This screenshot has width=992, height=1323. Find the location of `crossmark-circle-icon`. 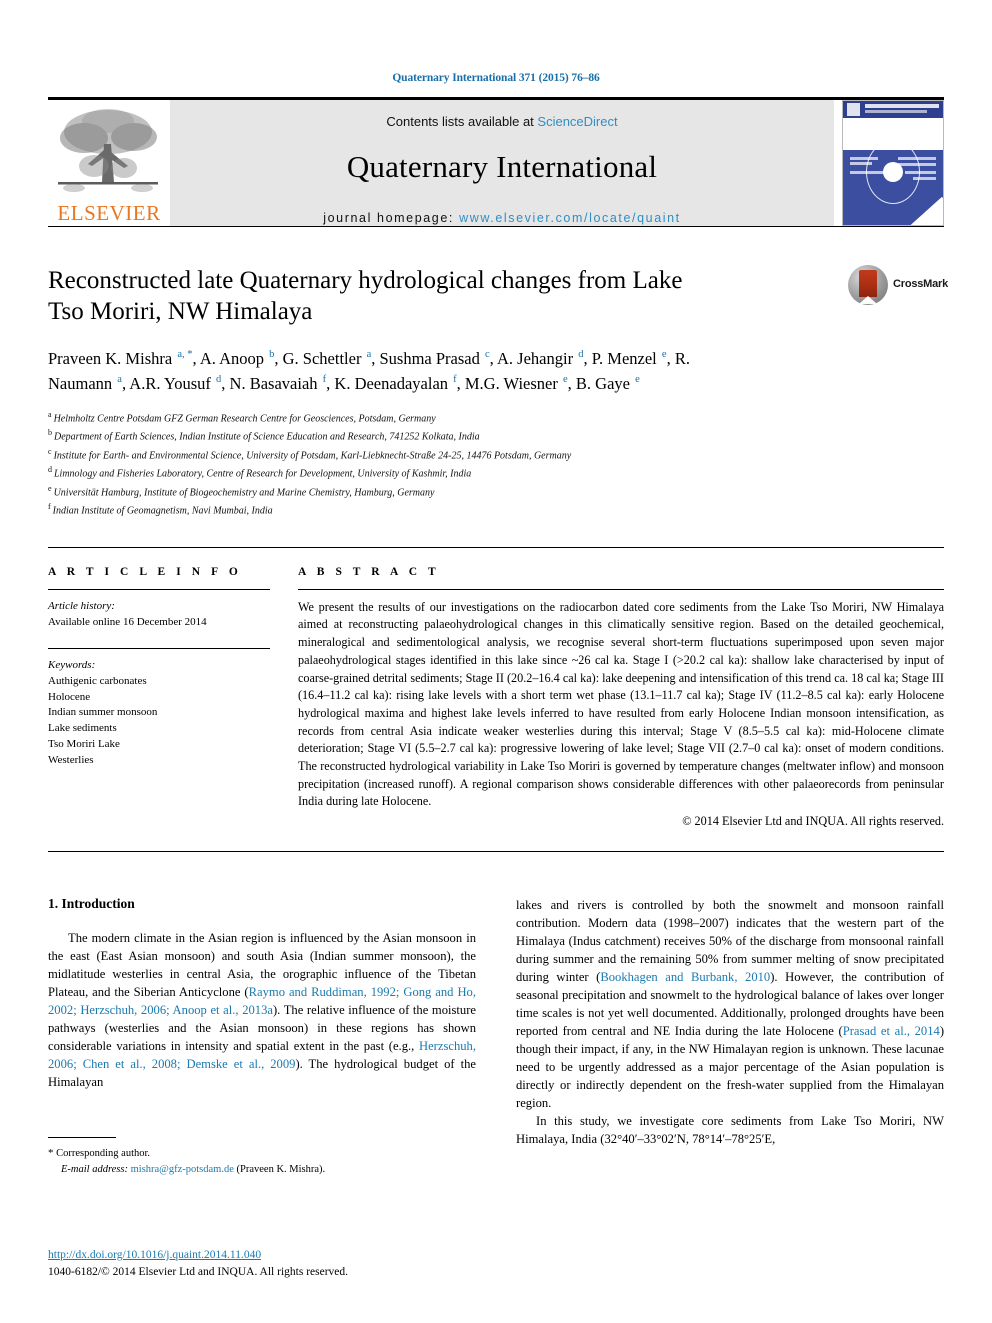

crossmark-circle-icon is located at coordinates (868, 285).